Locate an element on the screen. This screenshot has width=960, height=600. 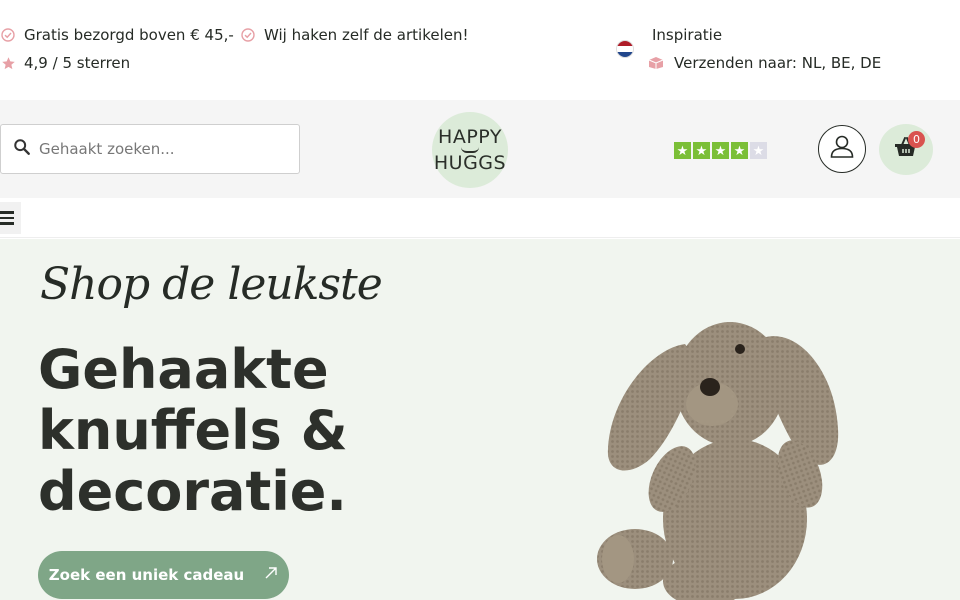
netherlands-flag-icon is located at coordinates (625, 49).